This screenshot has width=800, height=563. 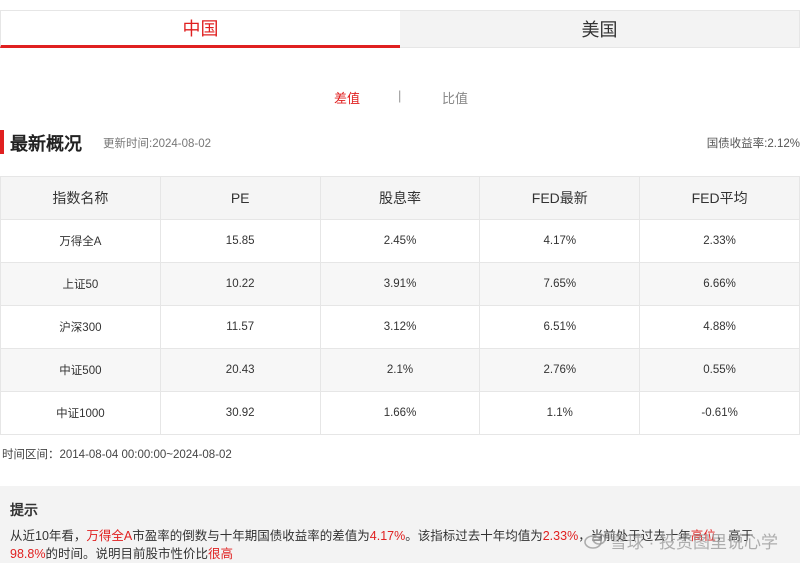 I want to click on table-row: 沪深300 11.57 3.12% 6.51% 4.88%, so click(x=400, y=327).